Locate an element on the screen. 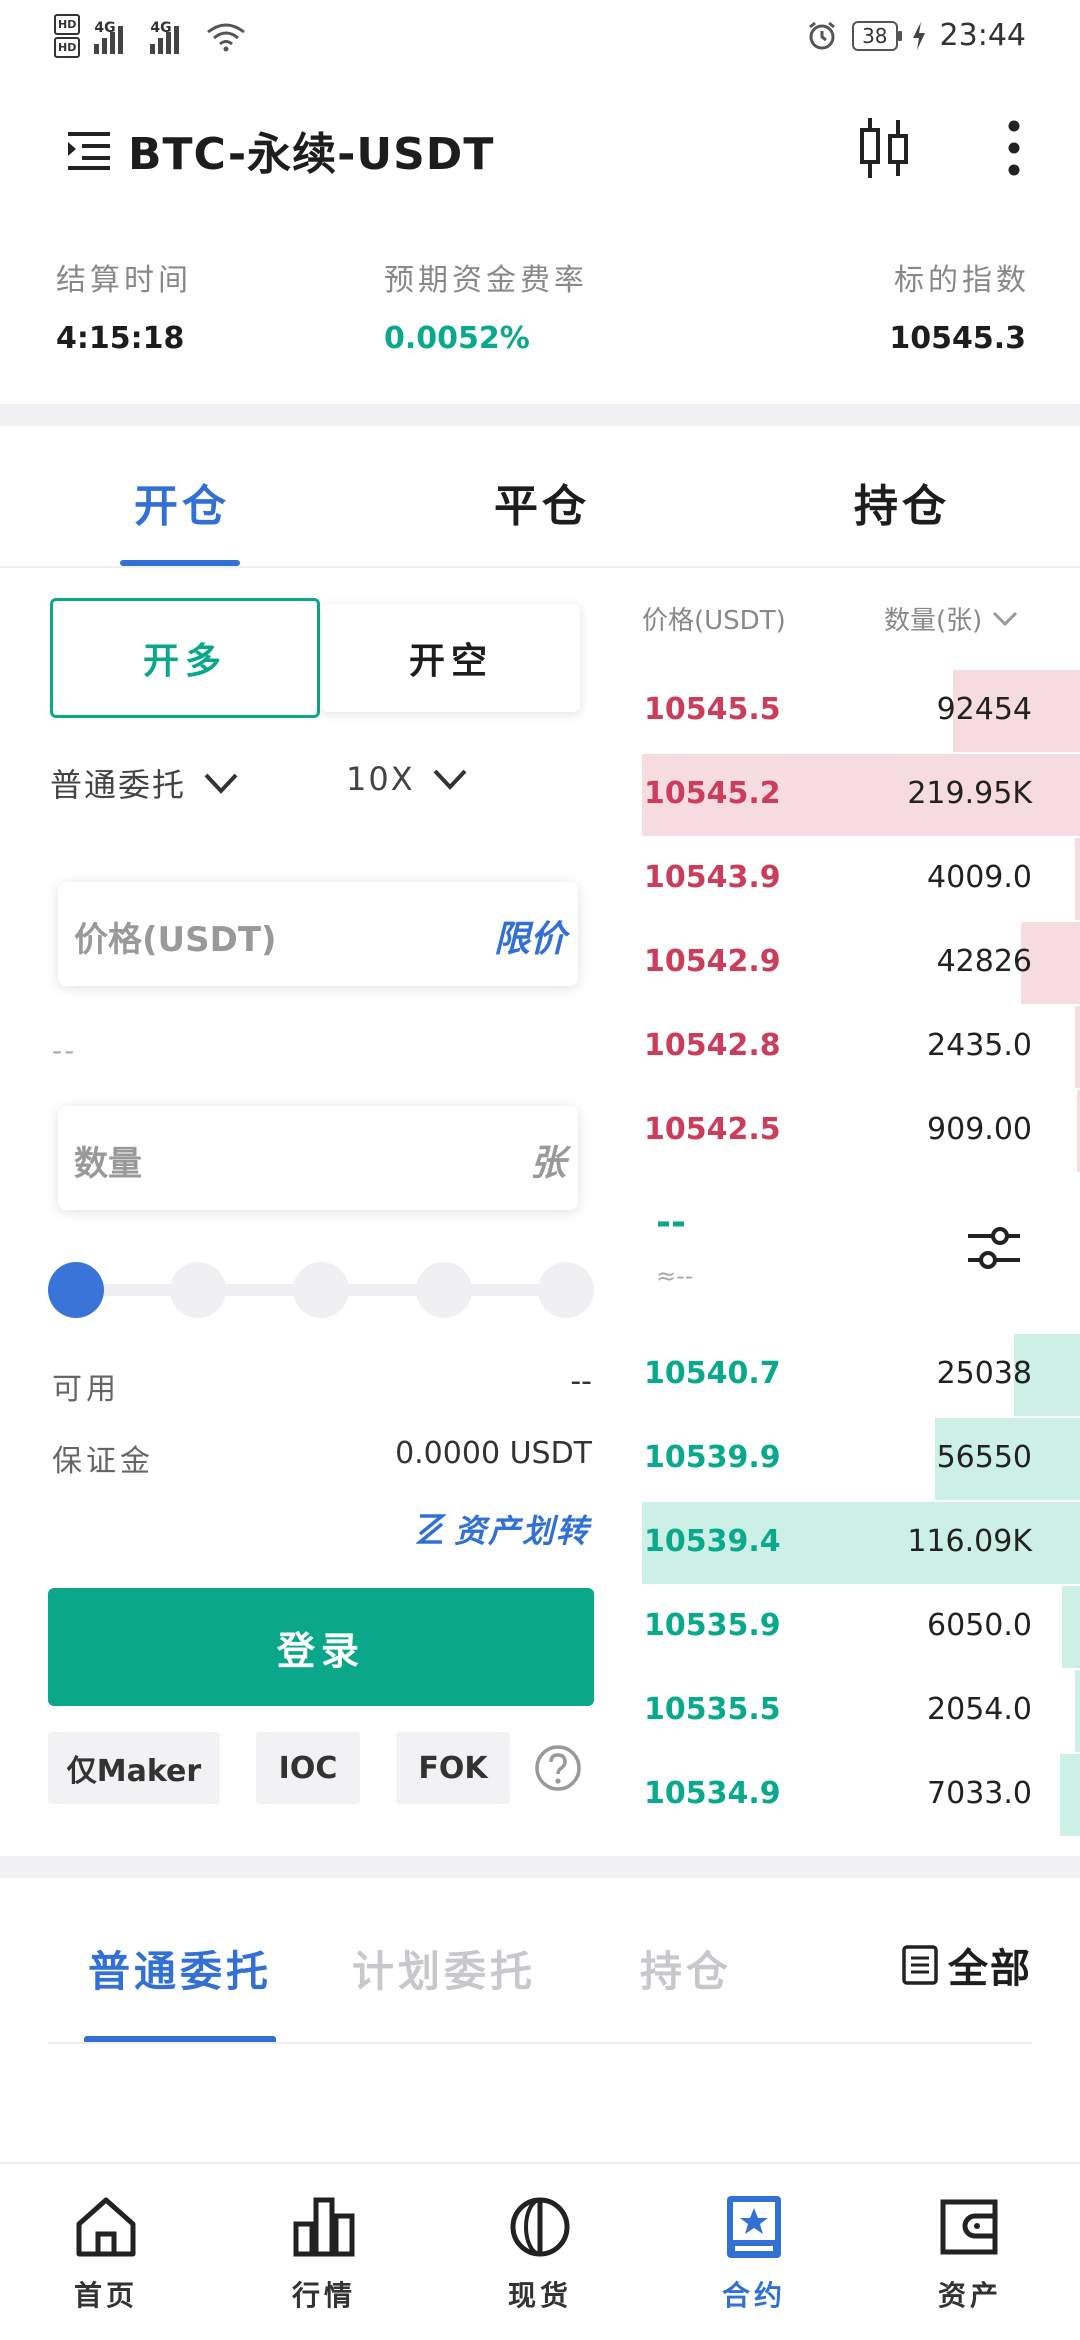 This screenshot has height=2340, width=1080. contract-title: BTC-永续-USDT is located at coordinates (311, 150).